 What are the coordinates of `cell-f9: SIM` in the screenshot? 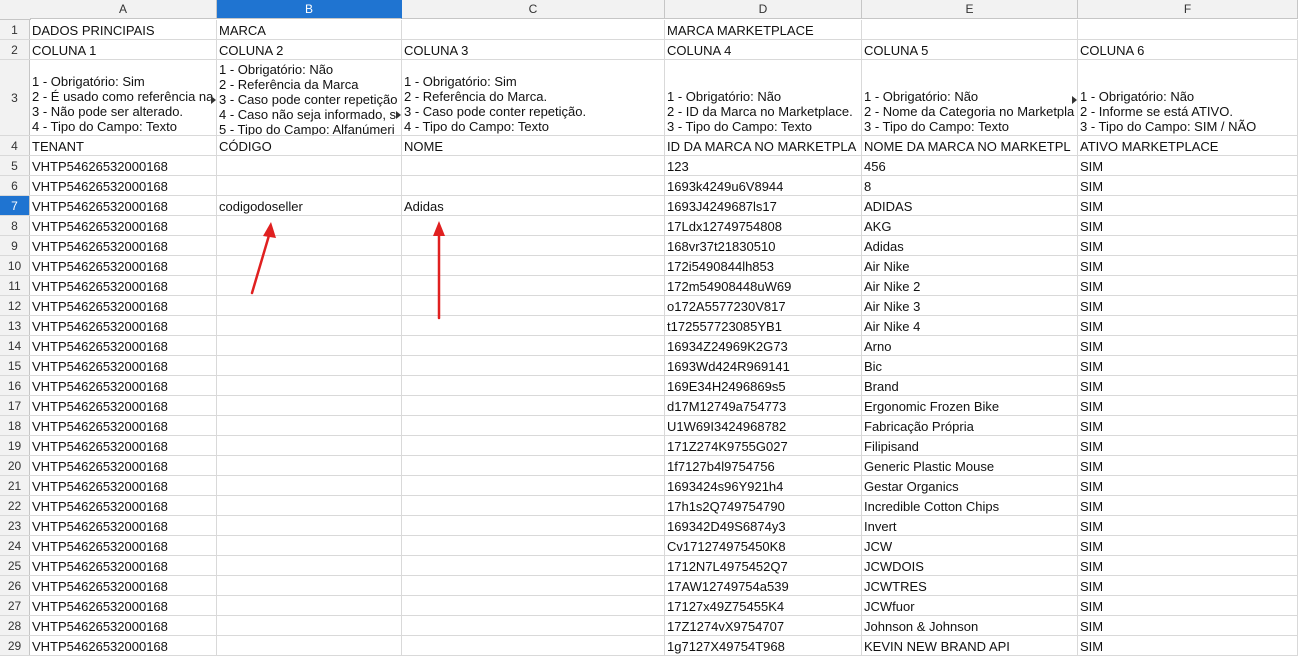 It's located at (1188, 245).